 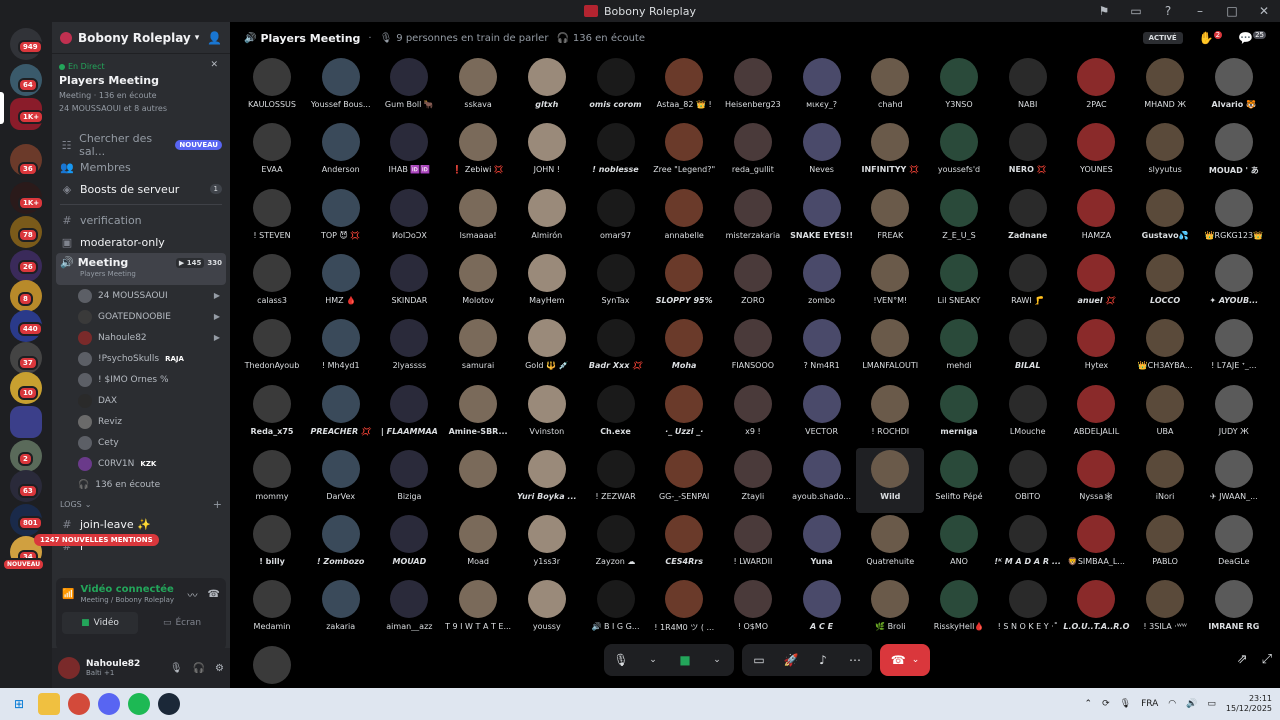 What do you see at coordinates (1165, 88) in the screenshot?
I see `participant-tile: MHAND Ж` at bounding box center [1165, 88].